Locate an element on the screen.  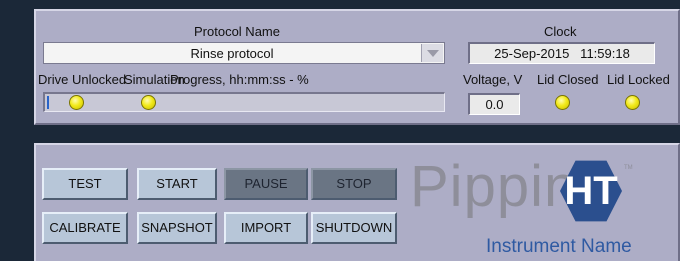
lid-locked-led is located at coordinates (632, 102).